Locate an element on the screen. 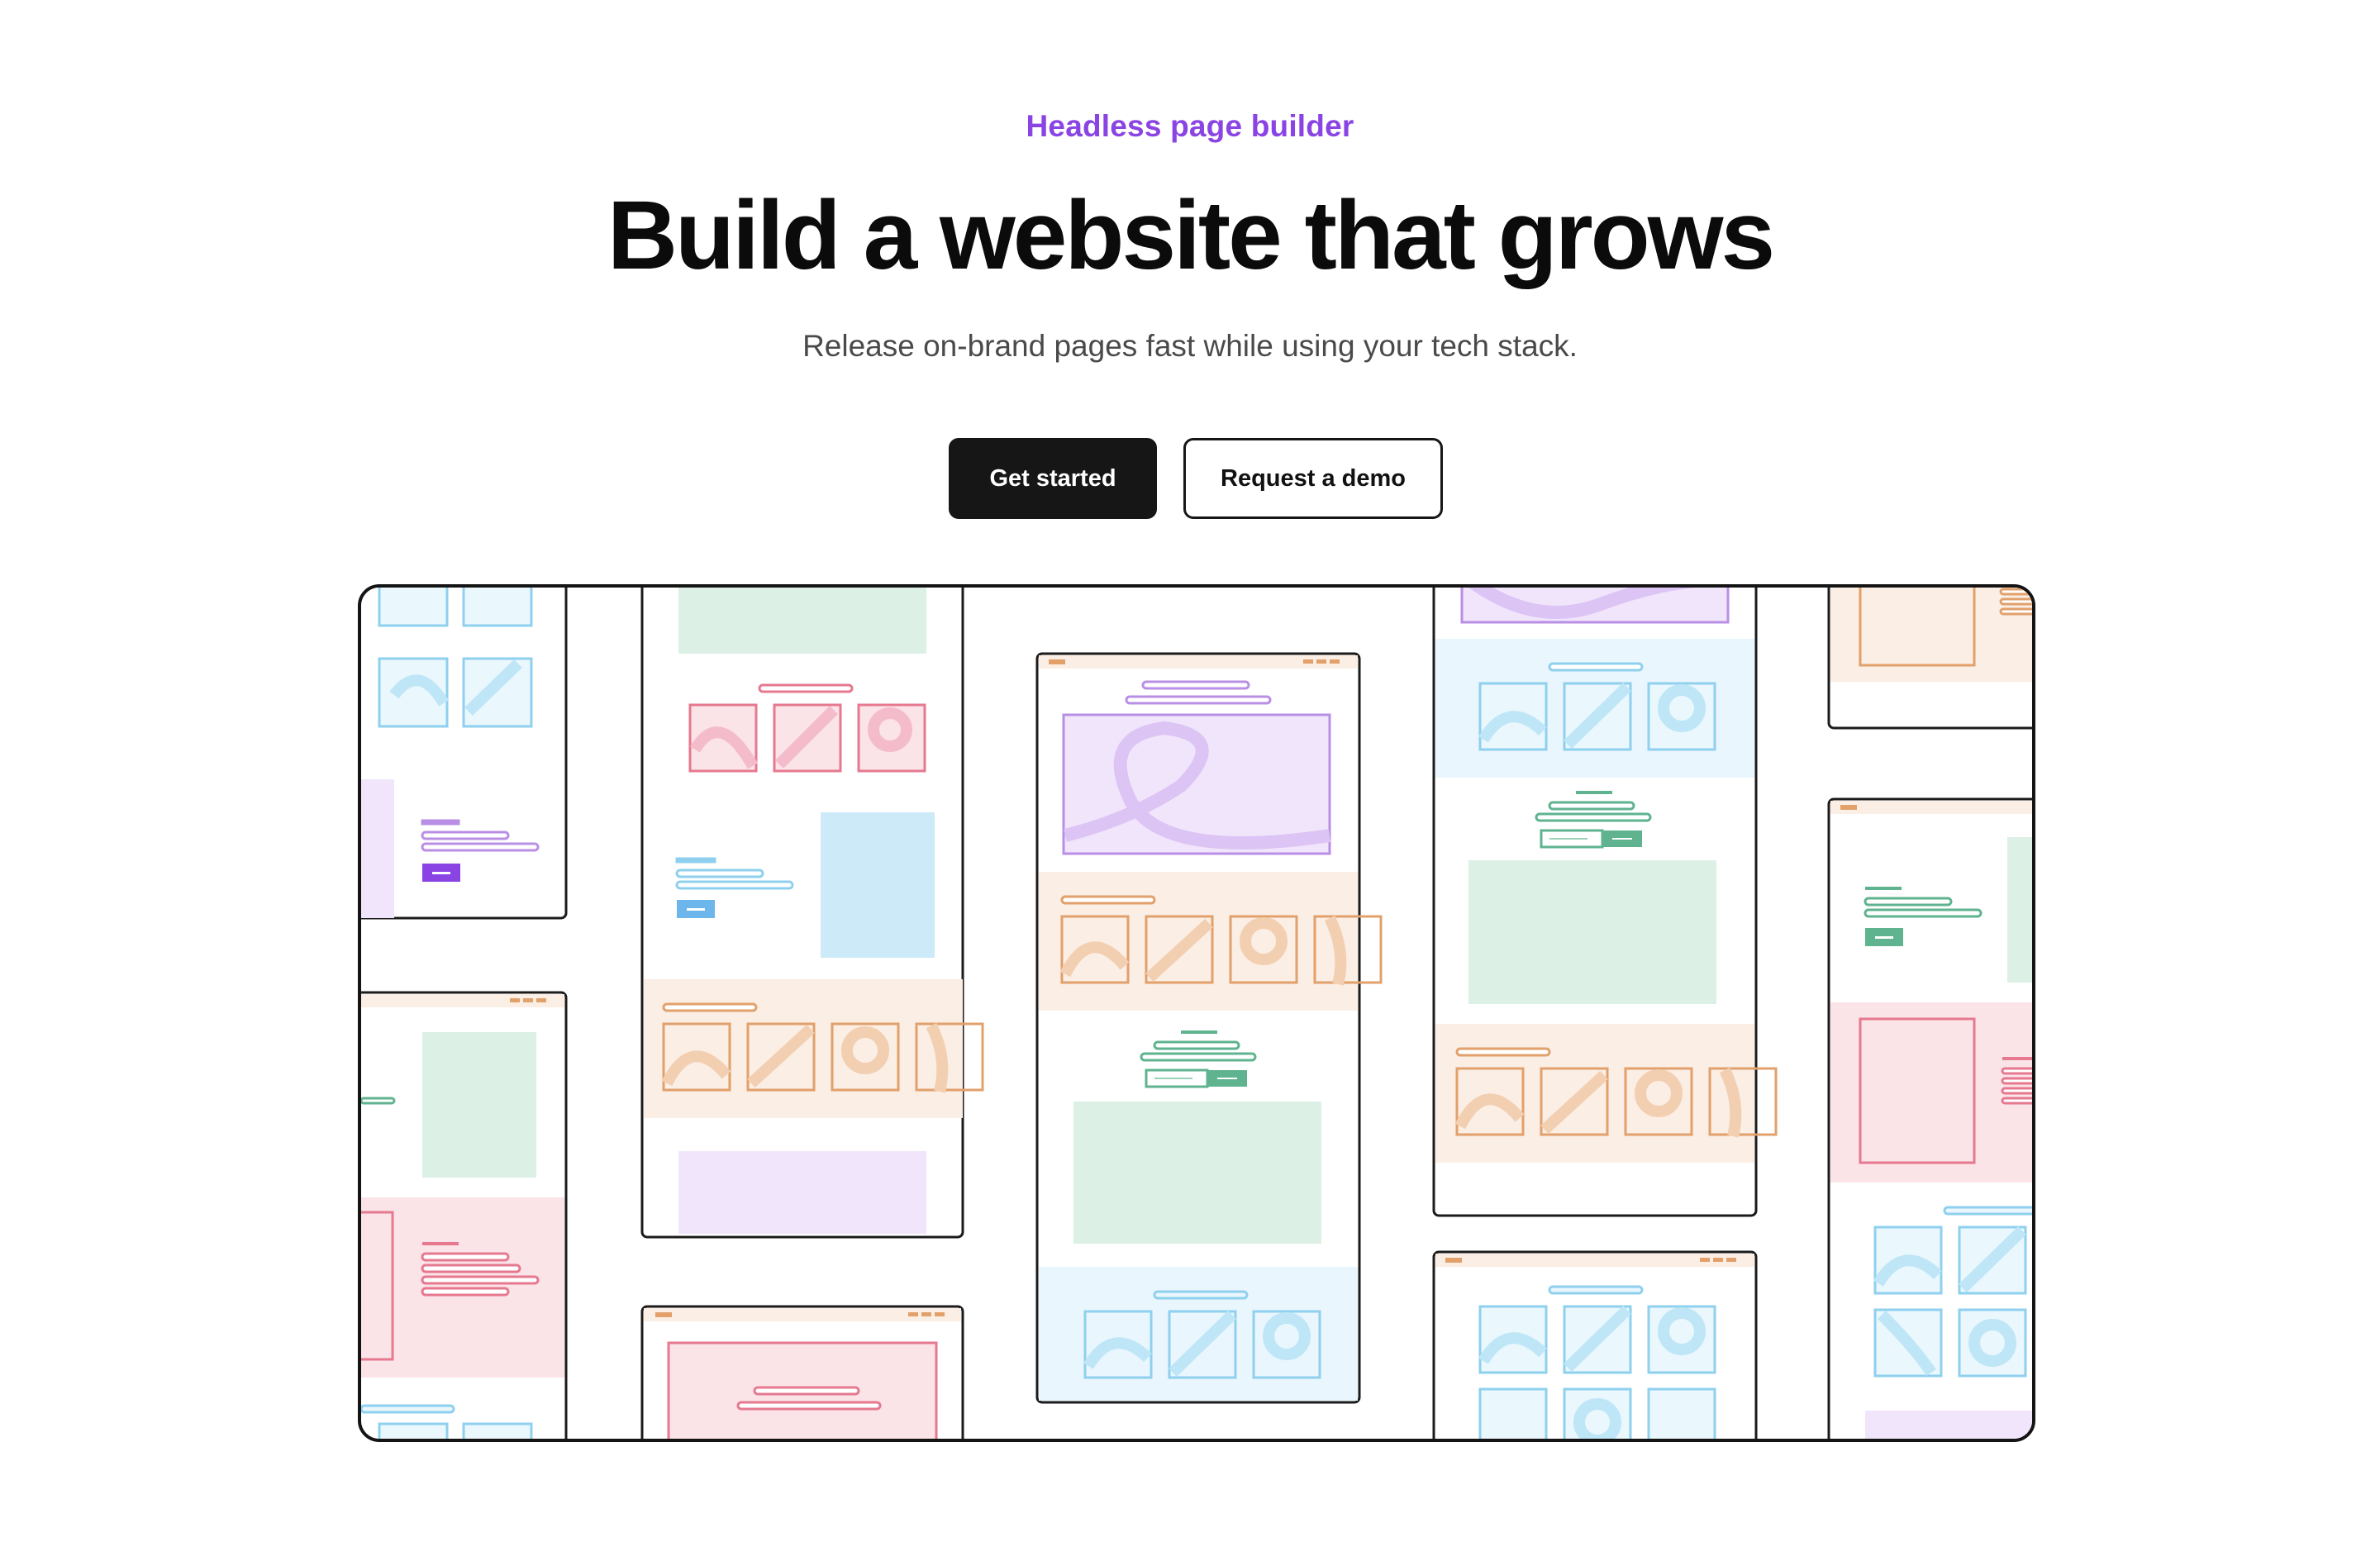 This screenshot has height=1542, width=2380. page-title: Build a website that grows is located at coordinates (1191, 235).